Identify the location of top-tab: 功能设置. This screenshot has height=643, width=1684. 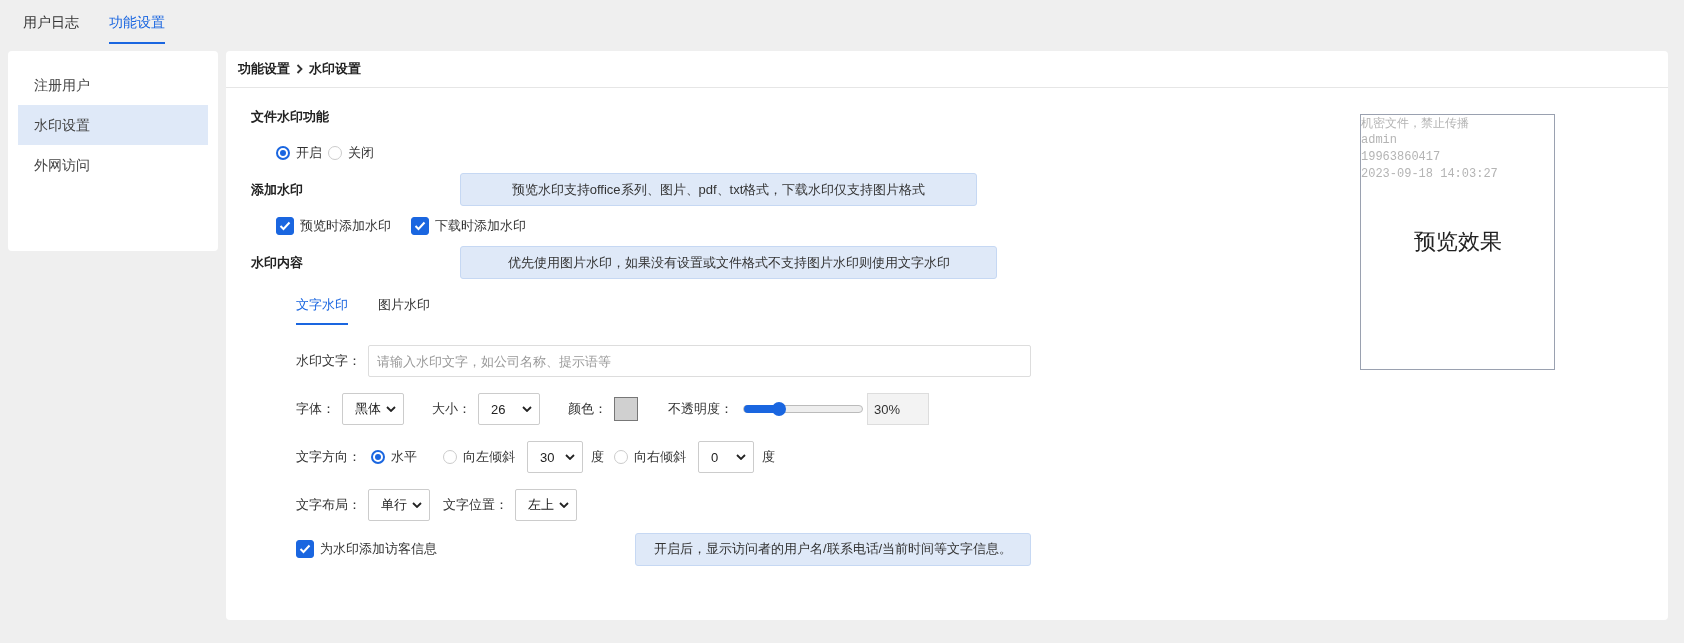
(137, 29).